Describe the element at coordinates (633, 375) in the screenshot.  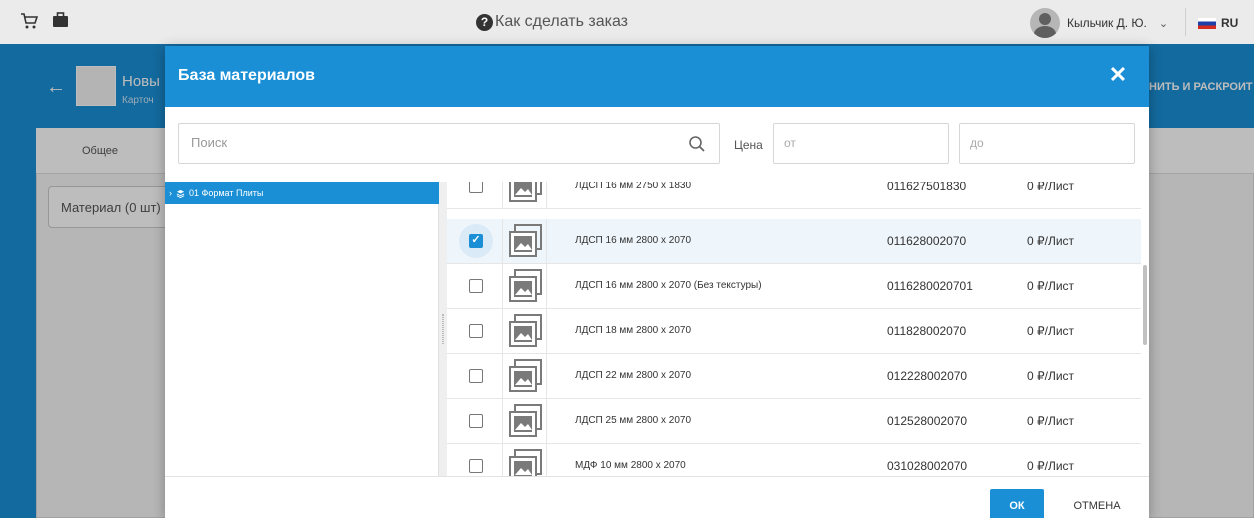
I see `material-name: ЛДСП 22 мм 2800 x 2070` at that location.